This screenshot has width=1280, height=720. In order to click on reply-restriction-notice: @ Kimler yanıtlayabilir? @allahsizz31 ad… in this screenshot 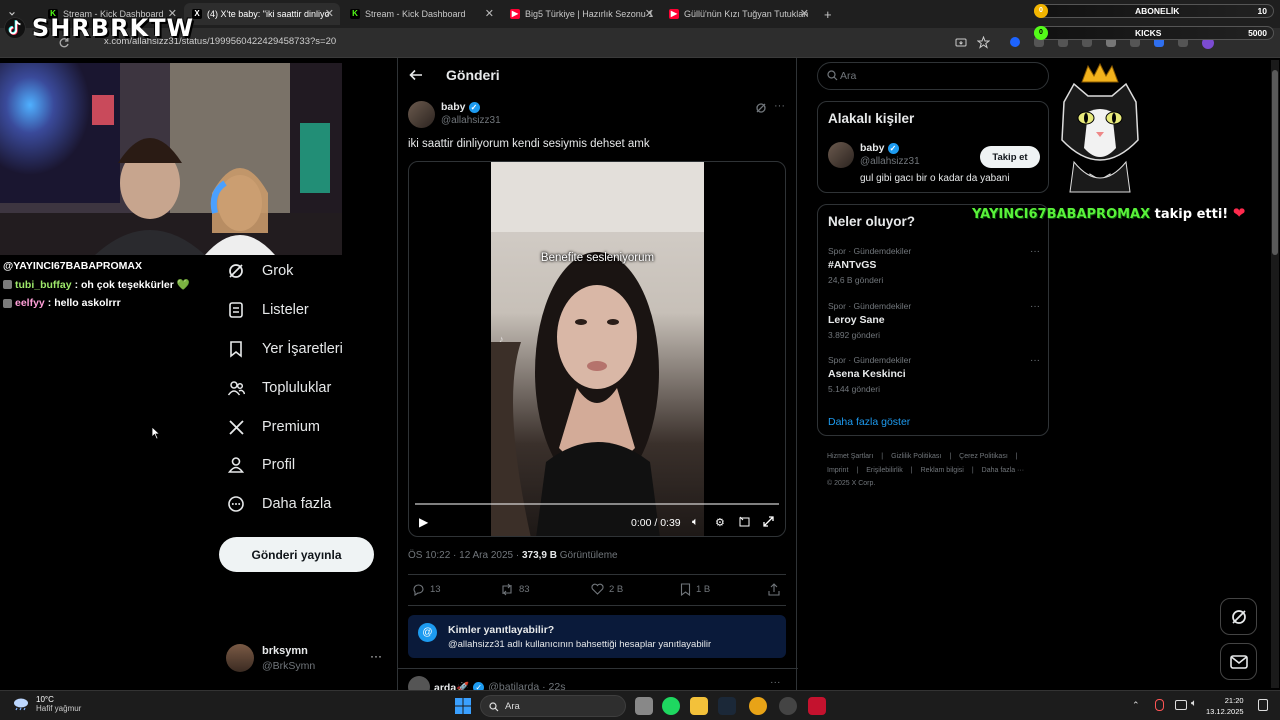, I will do `click(597, 636)`.